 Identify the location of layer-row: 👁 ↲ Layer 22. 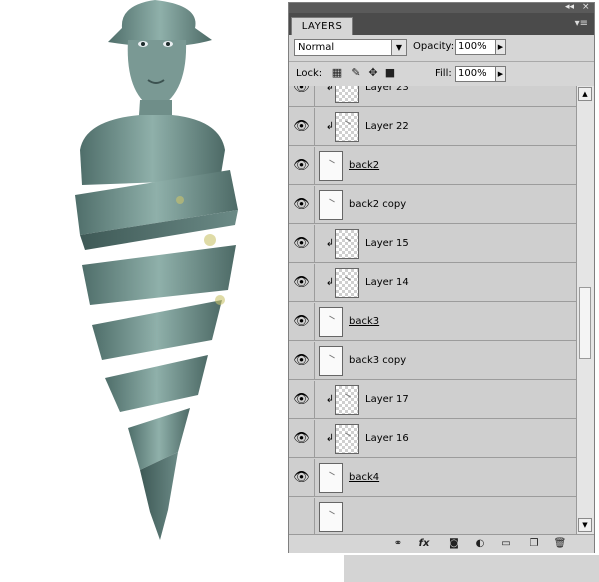
(432, 127).